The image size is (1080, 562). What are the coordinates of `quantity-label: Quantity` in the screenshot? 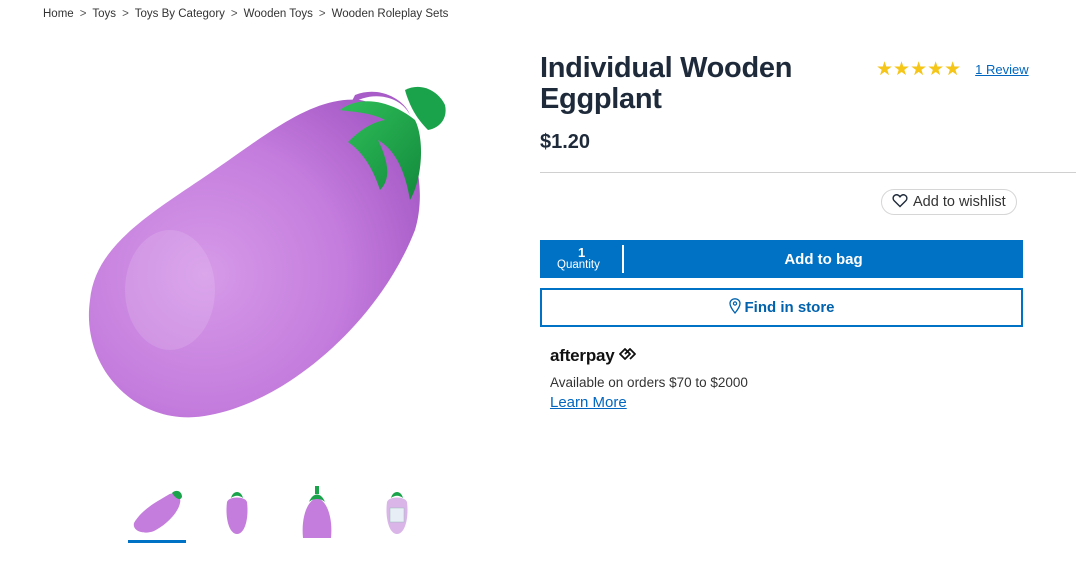 It's located at (578, 265).